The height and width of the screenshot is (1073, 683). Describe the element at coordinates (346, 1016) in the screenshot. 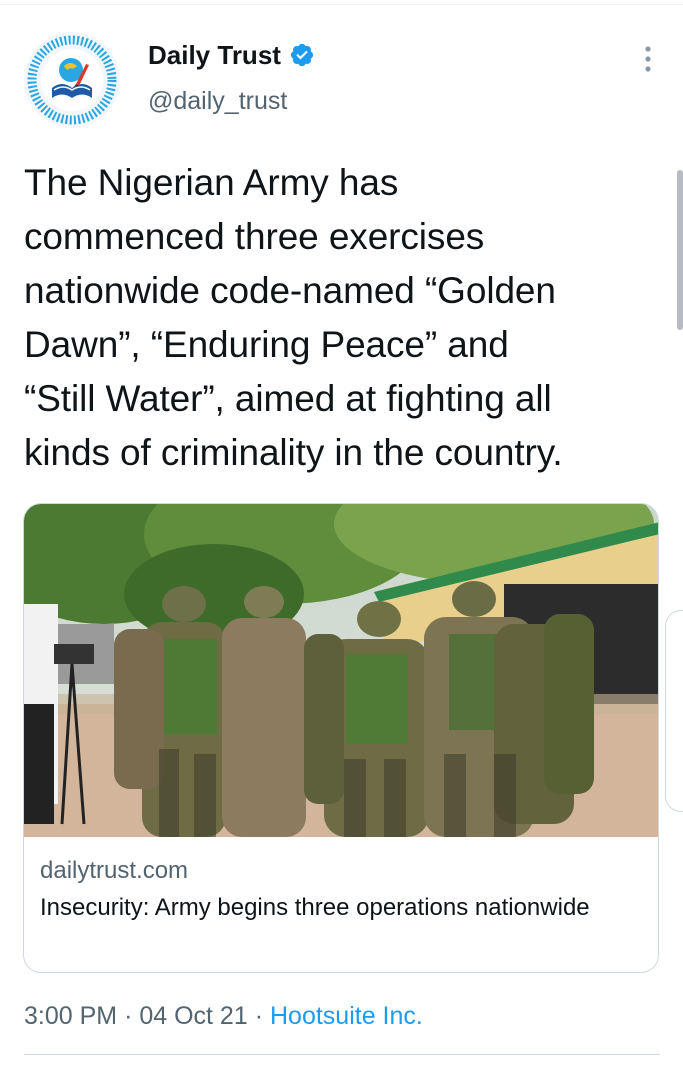

I see `tweet-source-link: Hootsuite Inc.` at that location.